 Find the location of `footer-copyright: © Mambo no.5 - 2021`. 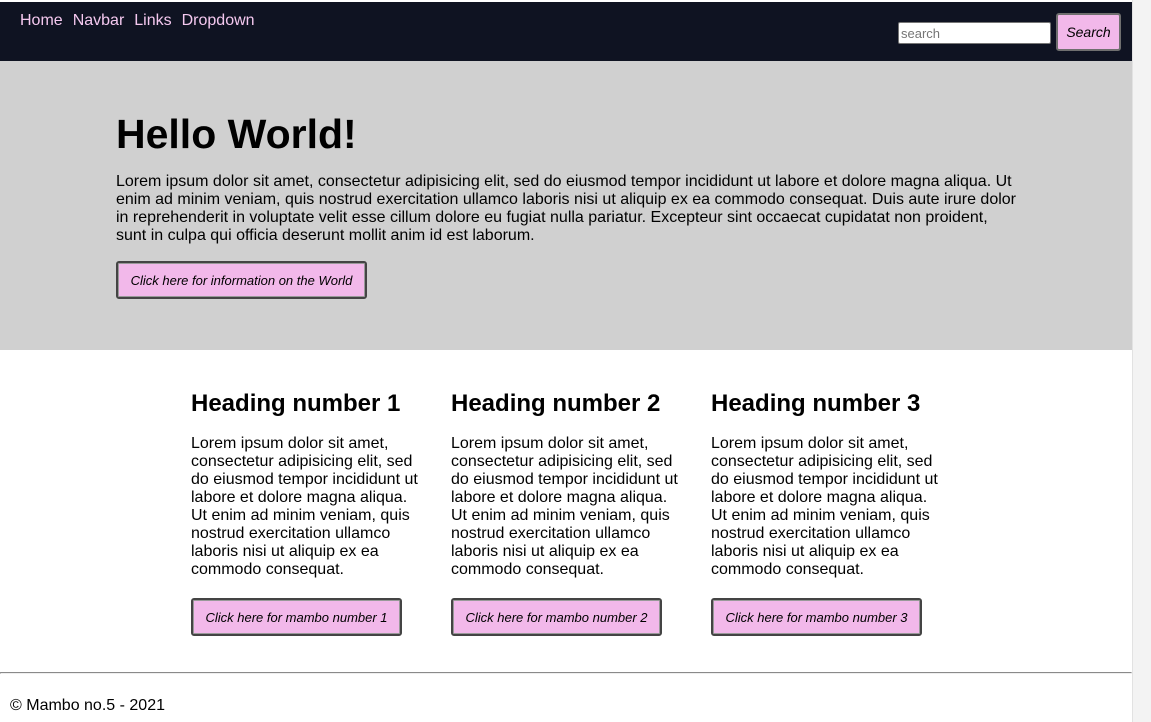

footer-copyright: © Mambo no.5 - 2021 is located at coordinates (87, 705).